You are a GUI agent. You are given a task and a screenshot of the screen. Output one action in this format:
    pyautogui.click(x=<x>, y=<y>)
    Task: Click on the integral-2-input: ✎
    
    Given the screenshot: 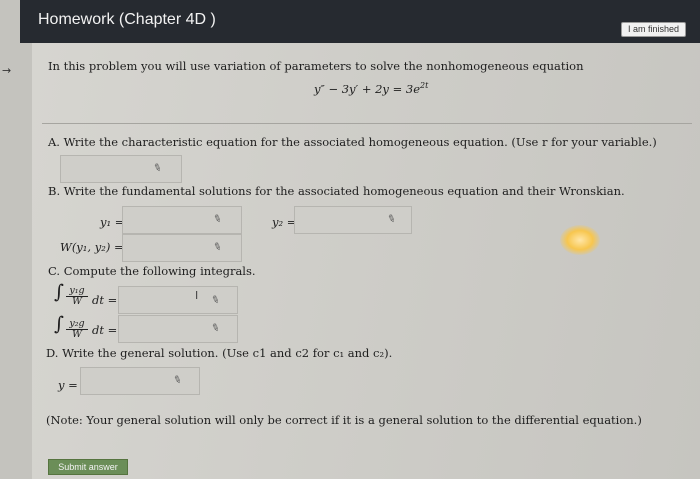 What is the action you would take?
    pyautogui.click(x=178, y=329)
    